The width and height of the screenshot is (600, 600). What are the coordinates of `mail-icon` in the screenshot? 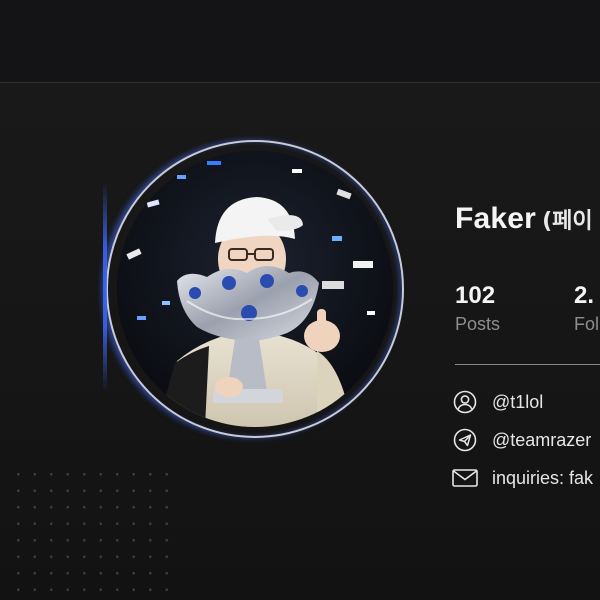 It's located at (465, 478).